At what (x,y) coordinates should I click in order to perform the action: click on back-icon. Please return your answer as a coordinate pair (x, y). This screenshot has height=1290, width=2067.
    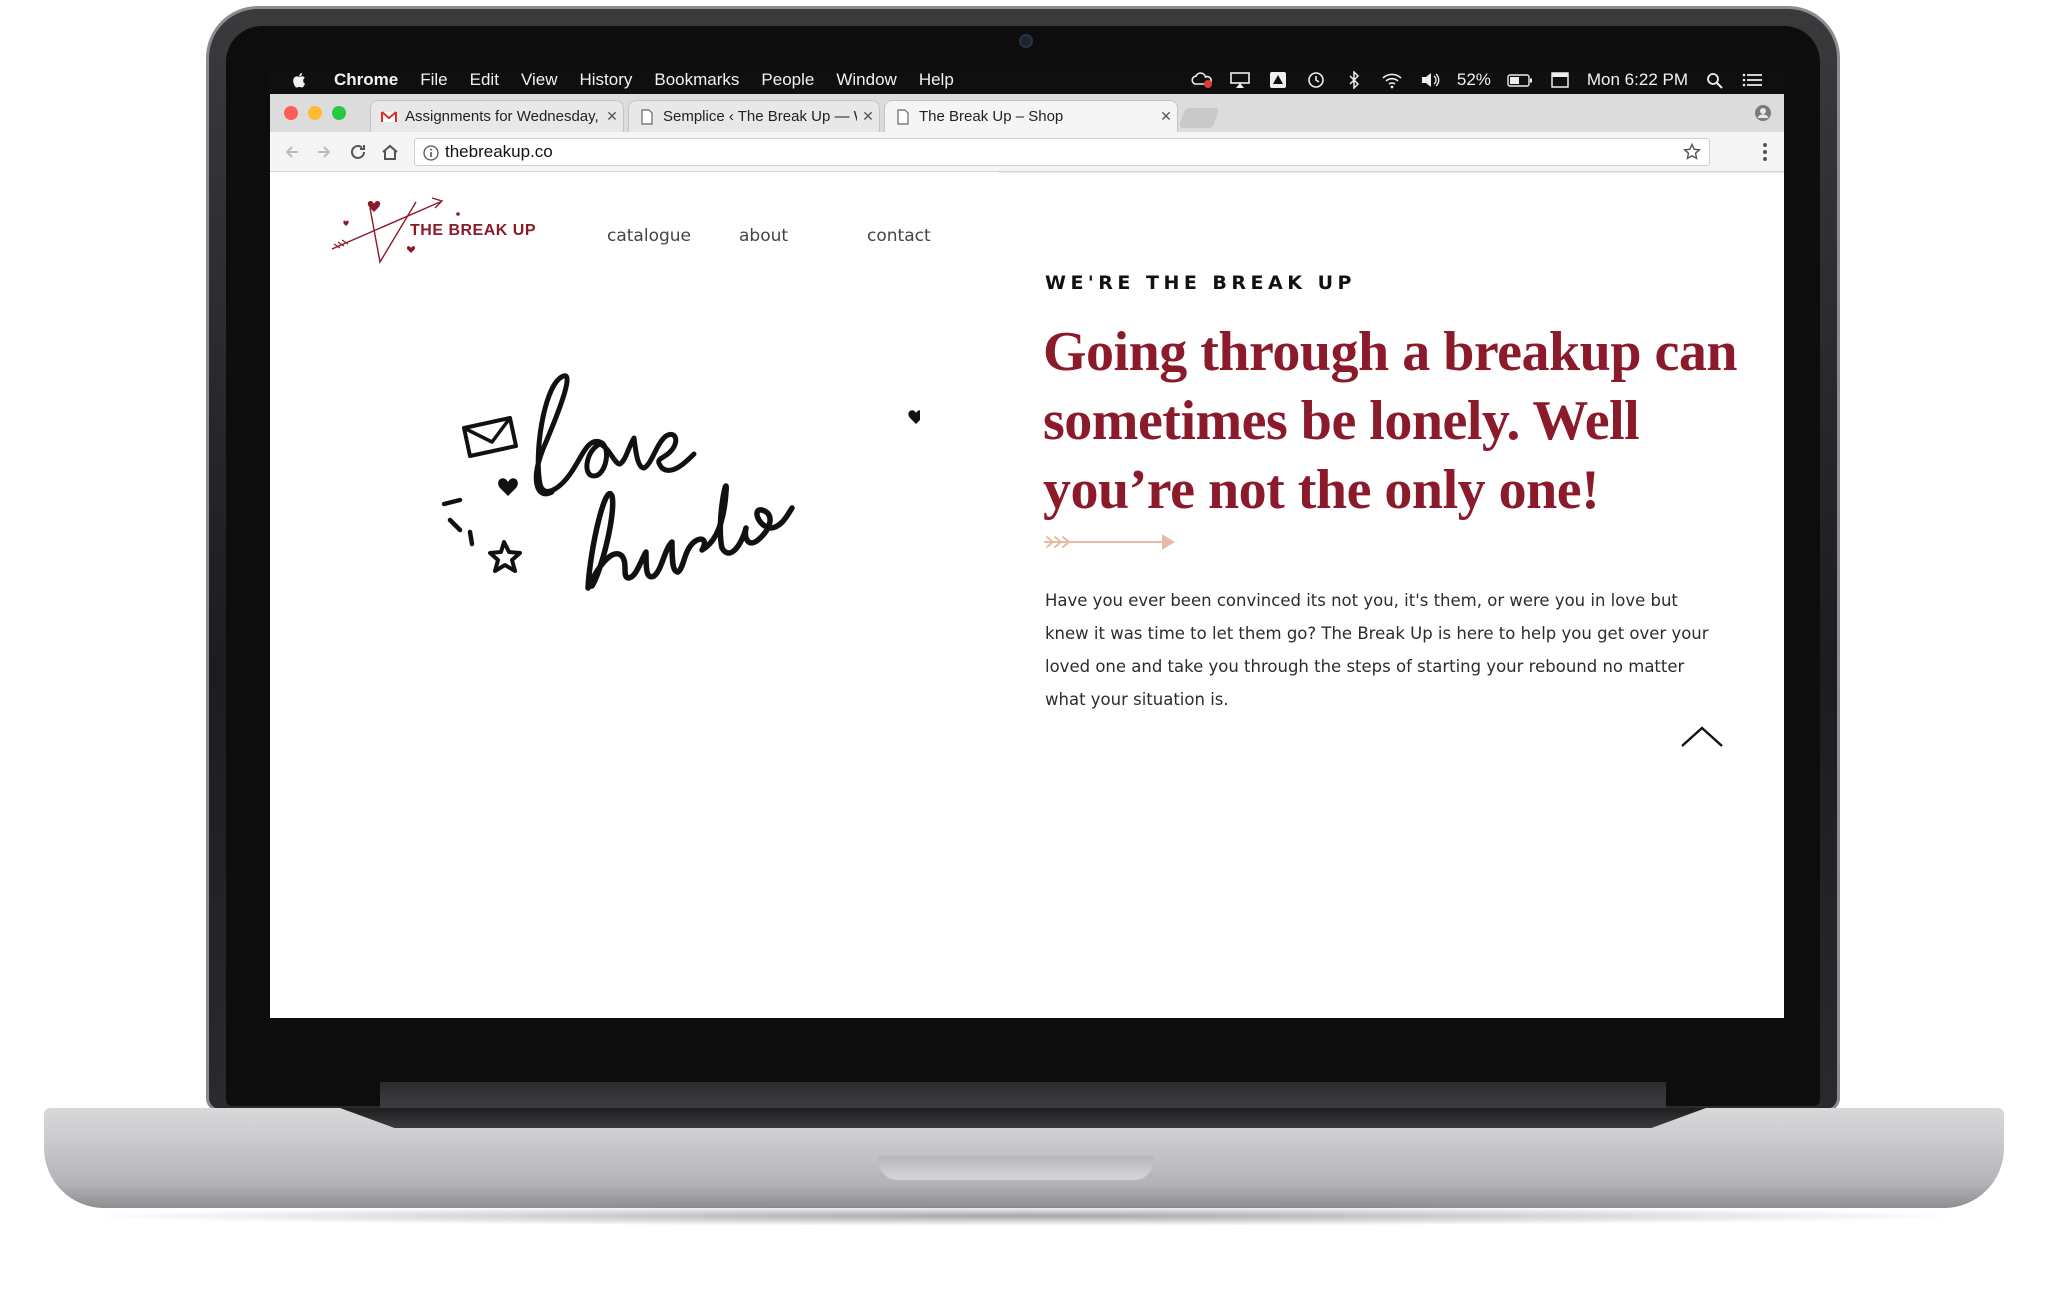
    Looking at the image, I should click on (292, 152).